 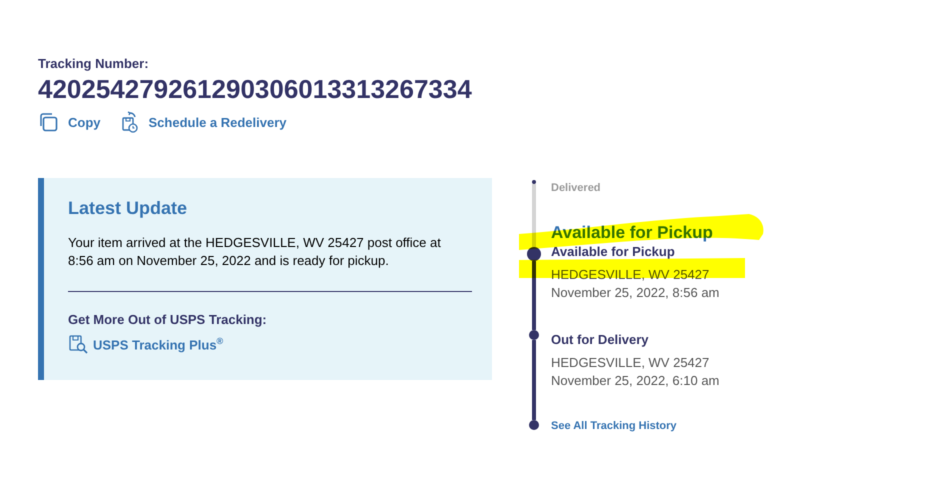 What do you see at coordinates (255, 89) in the screenshot?
I see `tracking-number: 420254279261290306013313267334` at bounding box center [255, 89].